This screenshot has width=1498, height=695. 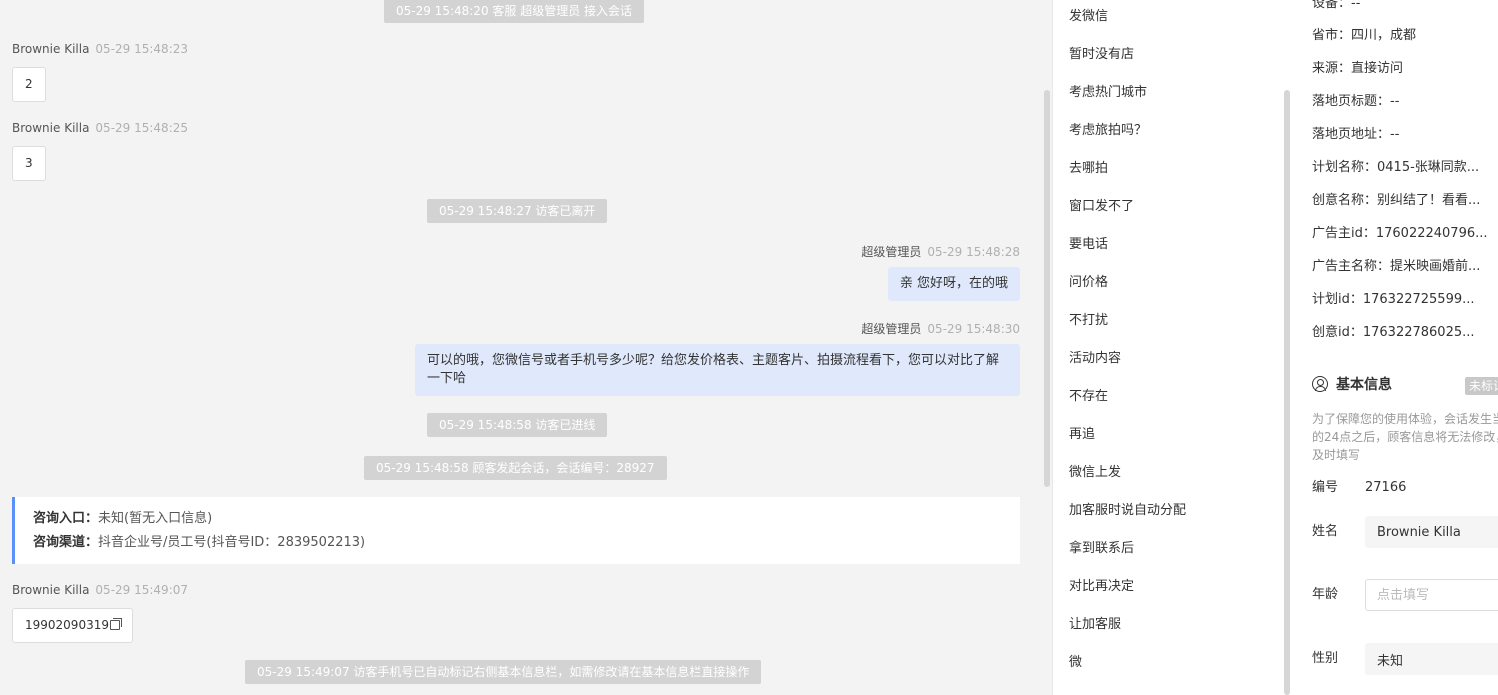 What do you see at coordinates (1101, 587) in the screenshot?
I see `quick-reply-item: 对比再决定` at bounding box center [1101, 587].